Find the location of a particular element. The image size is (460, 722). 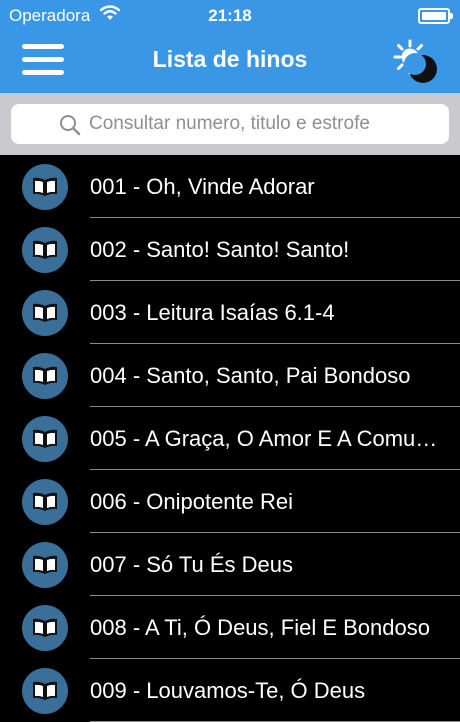

list-item: 006 - Onipotente Rei is located at coordinates (230, 501).